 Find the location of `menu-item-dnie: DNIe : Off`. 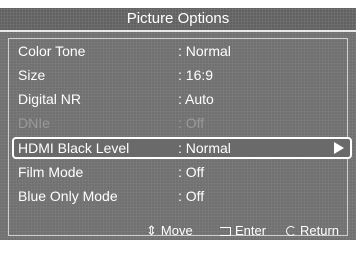

menu-item-dnie: DNIe : Off is located at coordinates (183, 124).